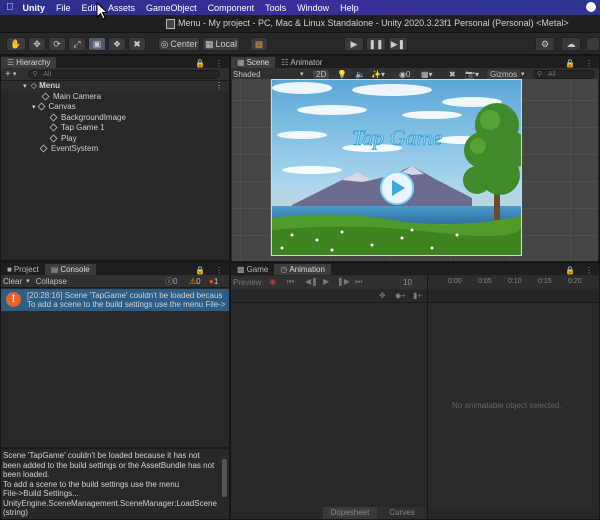  Describe the element at coordinates (179, 44) in the screenshot. I see `pivot-center-button: ◎ Center` at that location.